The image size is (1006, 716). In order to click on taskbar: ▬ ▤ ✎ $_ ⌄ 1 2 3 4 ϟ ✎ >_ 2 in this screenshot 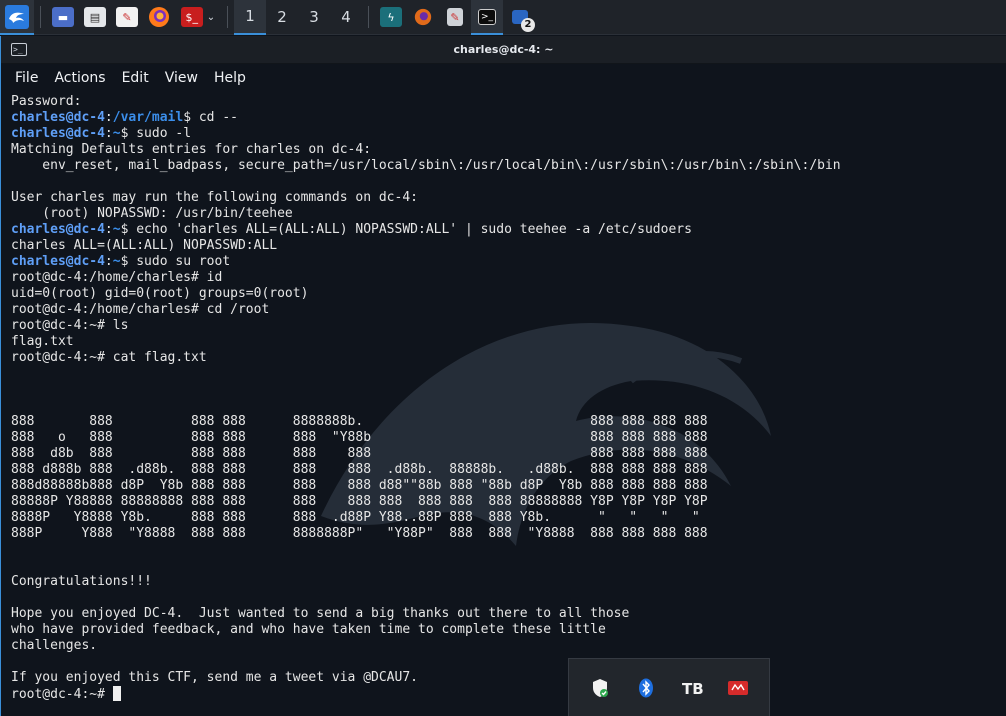, I will do `click(503, 17)`.